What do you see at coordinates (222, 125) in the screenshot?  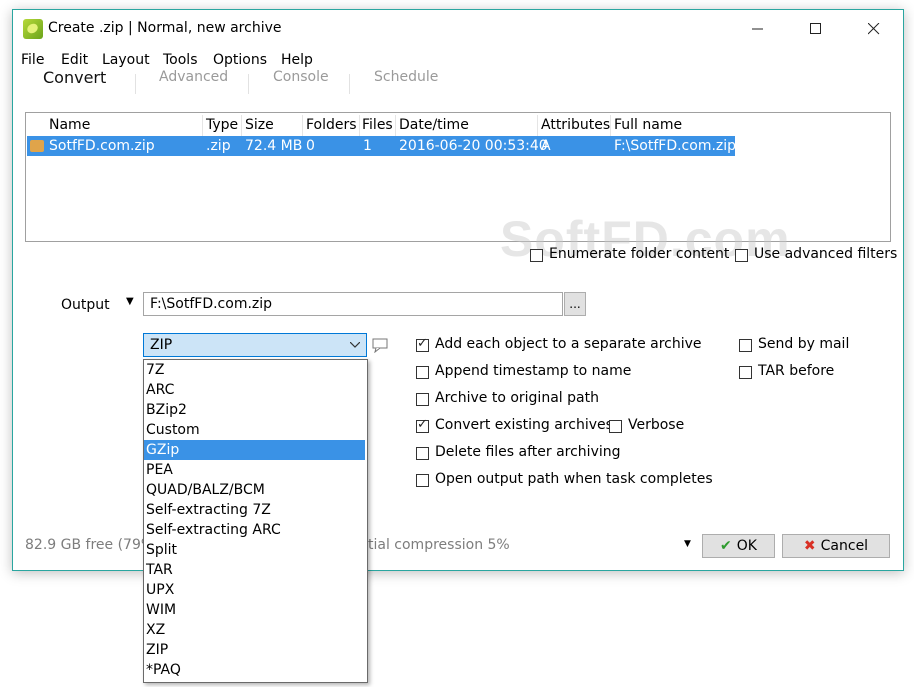 I see `column-header-type: Type` at bounding box center [222, 125].